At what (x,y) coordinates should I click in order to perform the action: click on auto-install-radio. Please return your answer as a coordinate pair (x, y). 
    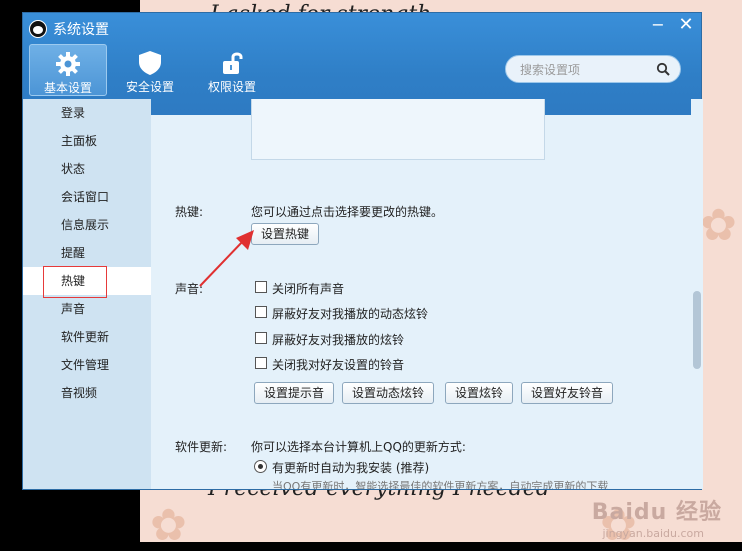
    Looking at the image, I should click on (260, 466).